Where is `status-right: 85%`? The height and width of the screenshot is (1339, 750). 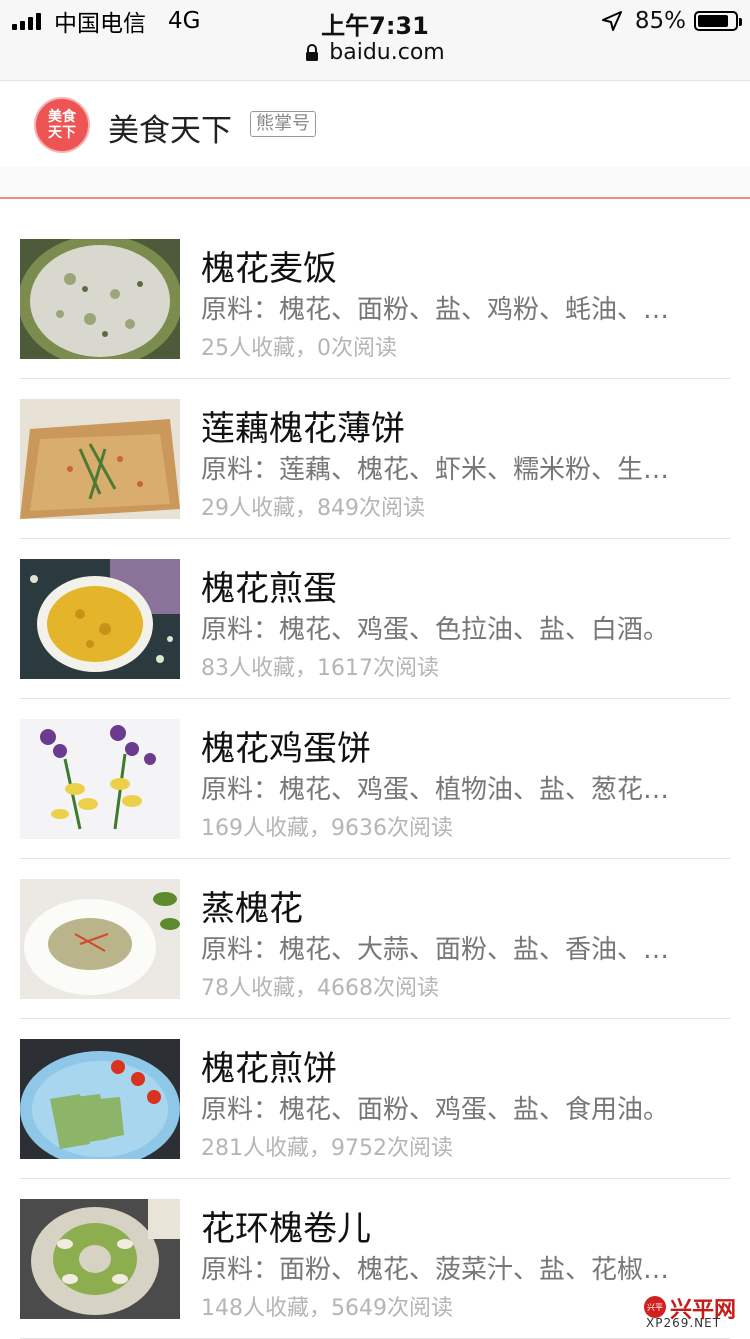 status-right: 85% is located at coordinates (671, 21).